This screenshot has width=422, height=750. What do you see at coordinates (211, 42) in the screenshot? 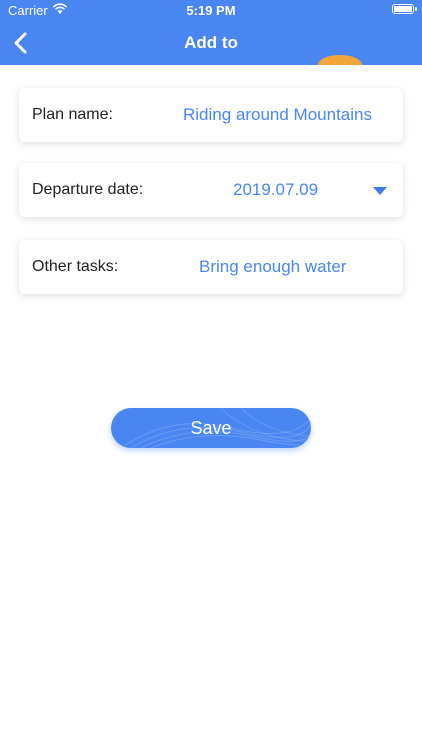
I see `page-title: Add to` at bounding box center [211, 42].